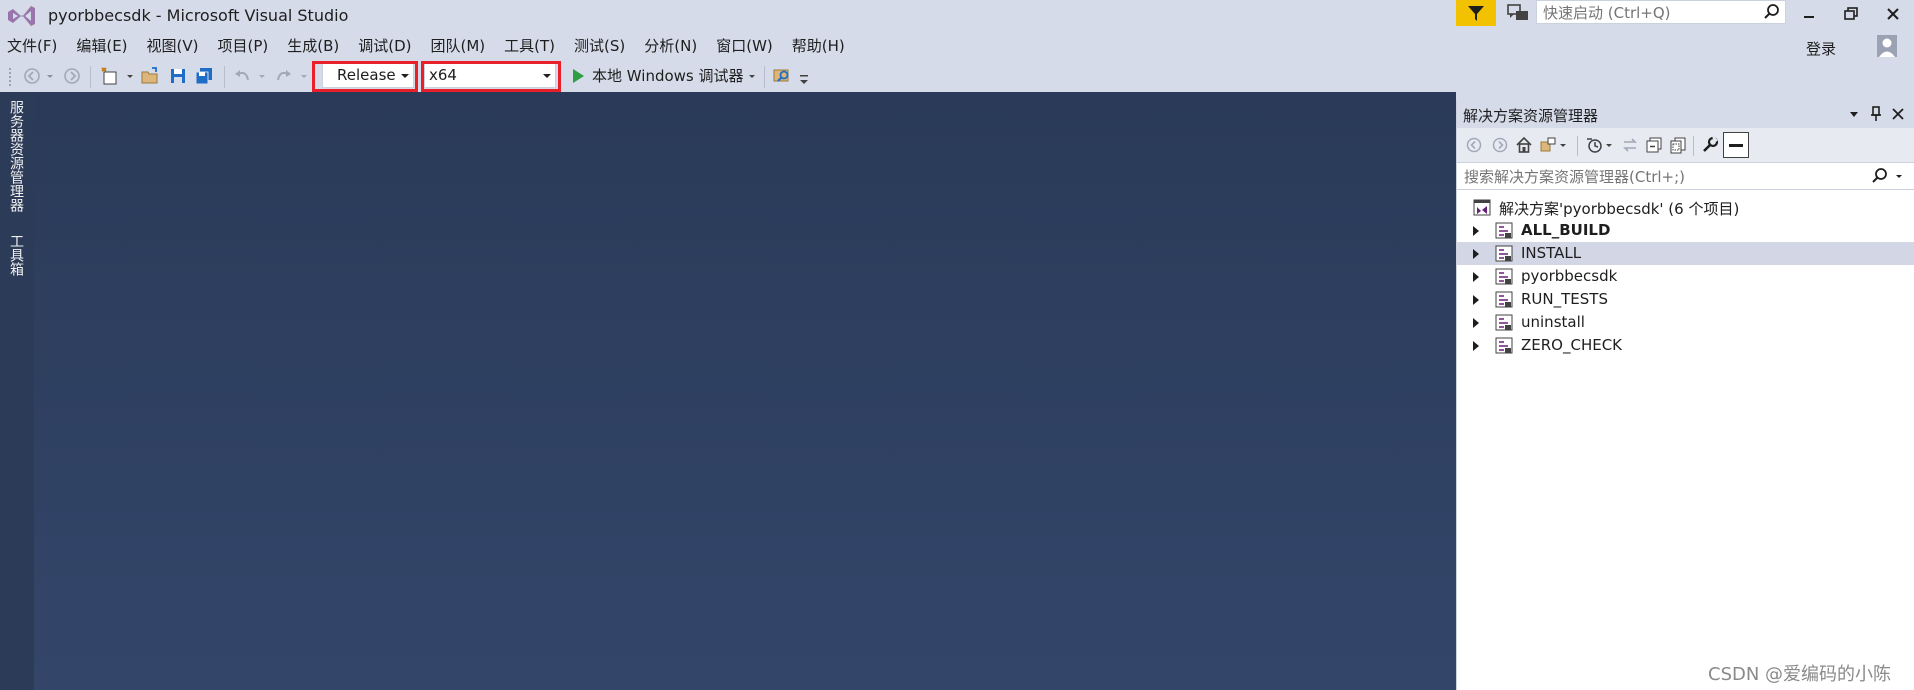 This screenshot has width=1914, height=690. Describe the element at coordinates (668, 75) in the screenshot. I see `start-debugger-button: 本地 Windows 调试器` at that location.